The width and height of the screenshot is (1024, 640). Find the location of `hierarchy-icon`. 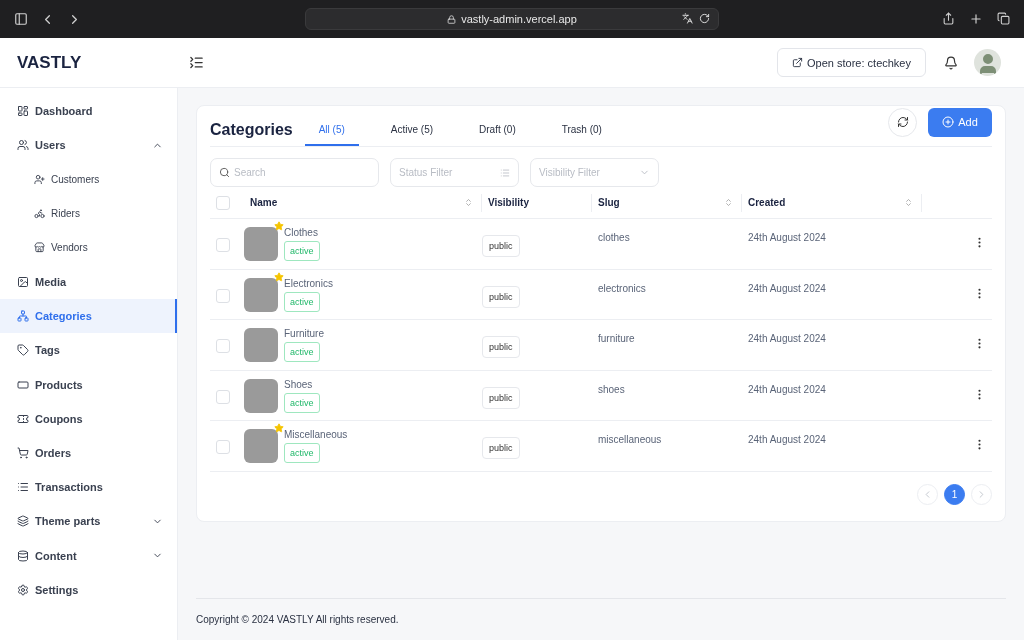

hierarchy-icon is located at coordinates (23, 316).